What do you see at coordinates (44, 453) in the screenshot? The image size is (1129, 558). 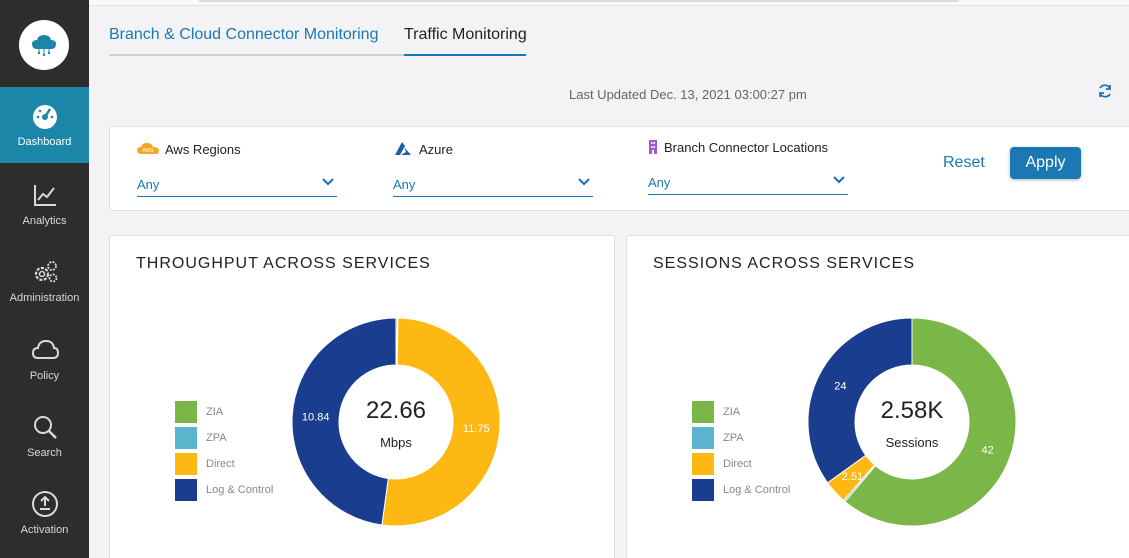 I see `sidebar-item-label: Search` at bounding box center [44, 453].